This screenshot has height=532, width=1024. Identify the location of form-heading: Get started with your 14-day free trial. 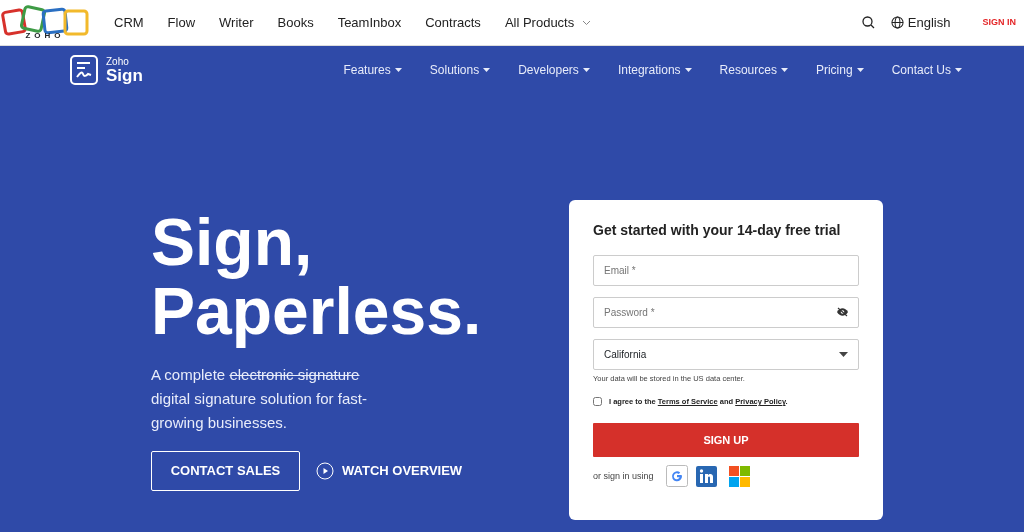
(717, 230).